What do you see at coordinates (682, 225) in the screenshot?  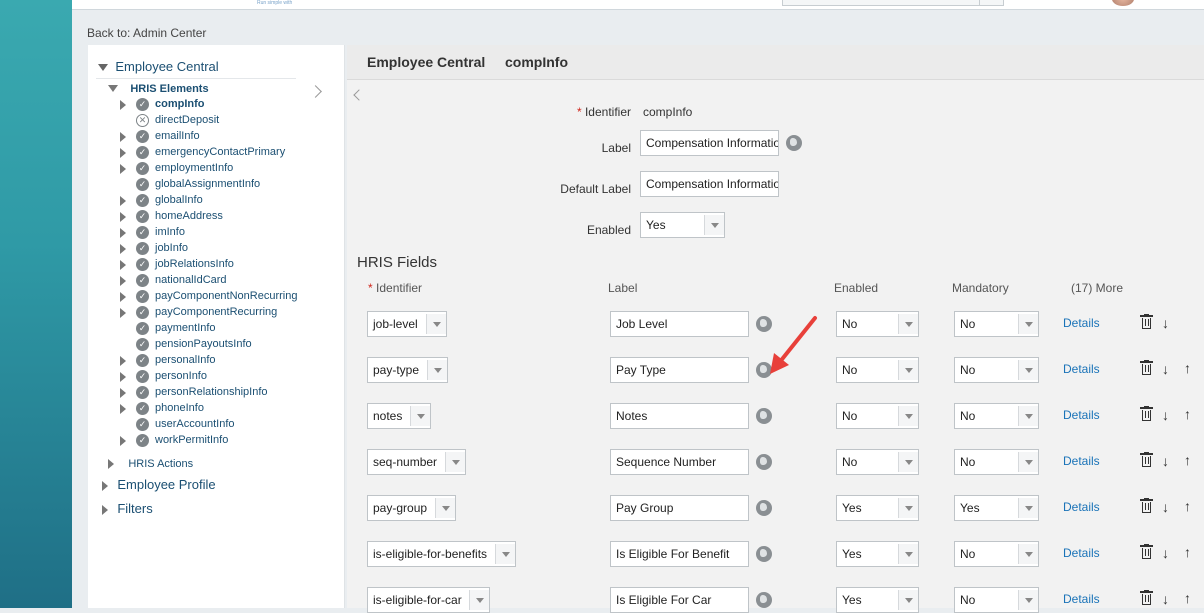 I see `enabled-select: Yes` at bounding box center [682, 225].